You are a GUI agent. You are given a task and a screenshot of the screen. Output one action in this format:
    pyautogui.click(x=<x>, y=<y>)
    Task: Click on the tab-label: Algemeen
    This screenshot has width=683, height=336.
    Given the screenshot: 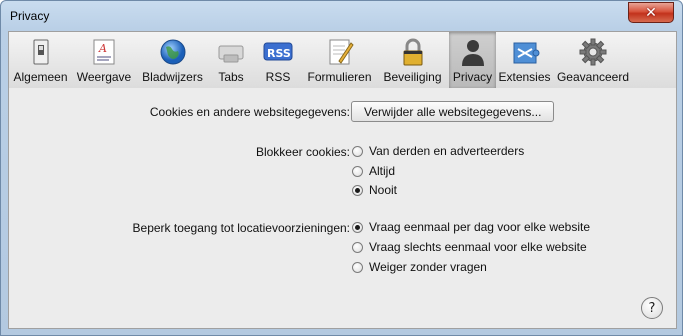 What is the action you would take?
    pyautogui.click(x=40, y=77)
    